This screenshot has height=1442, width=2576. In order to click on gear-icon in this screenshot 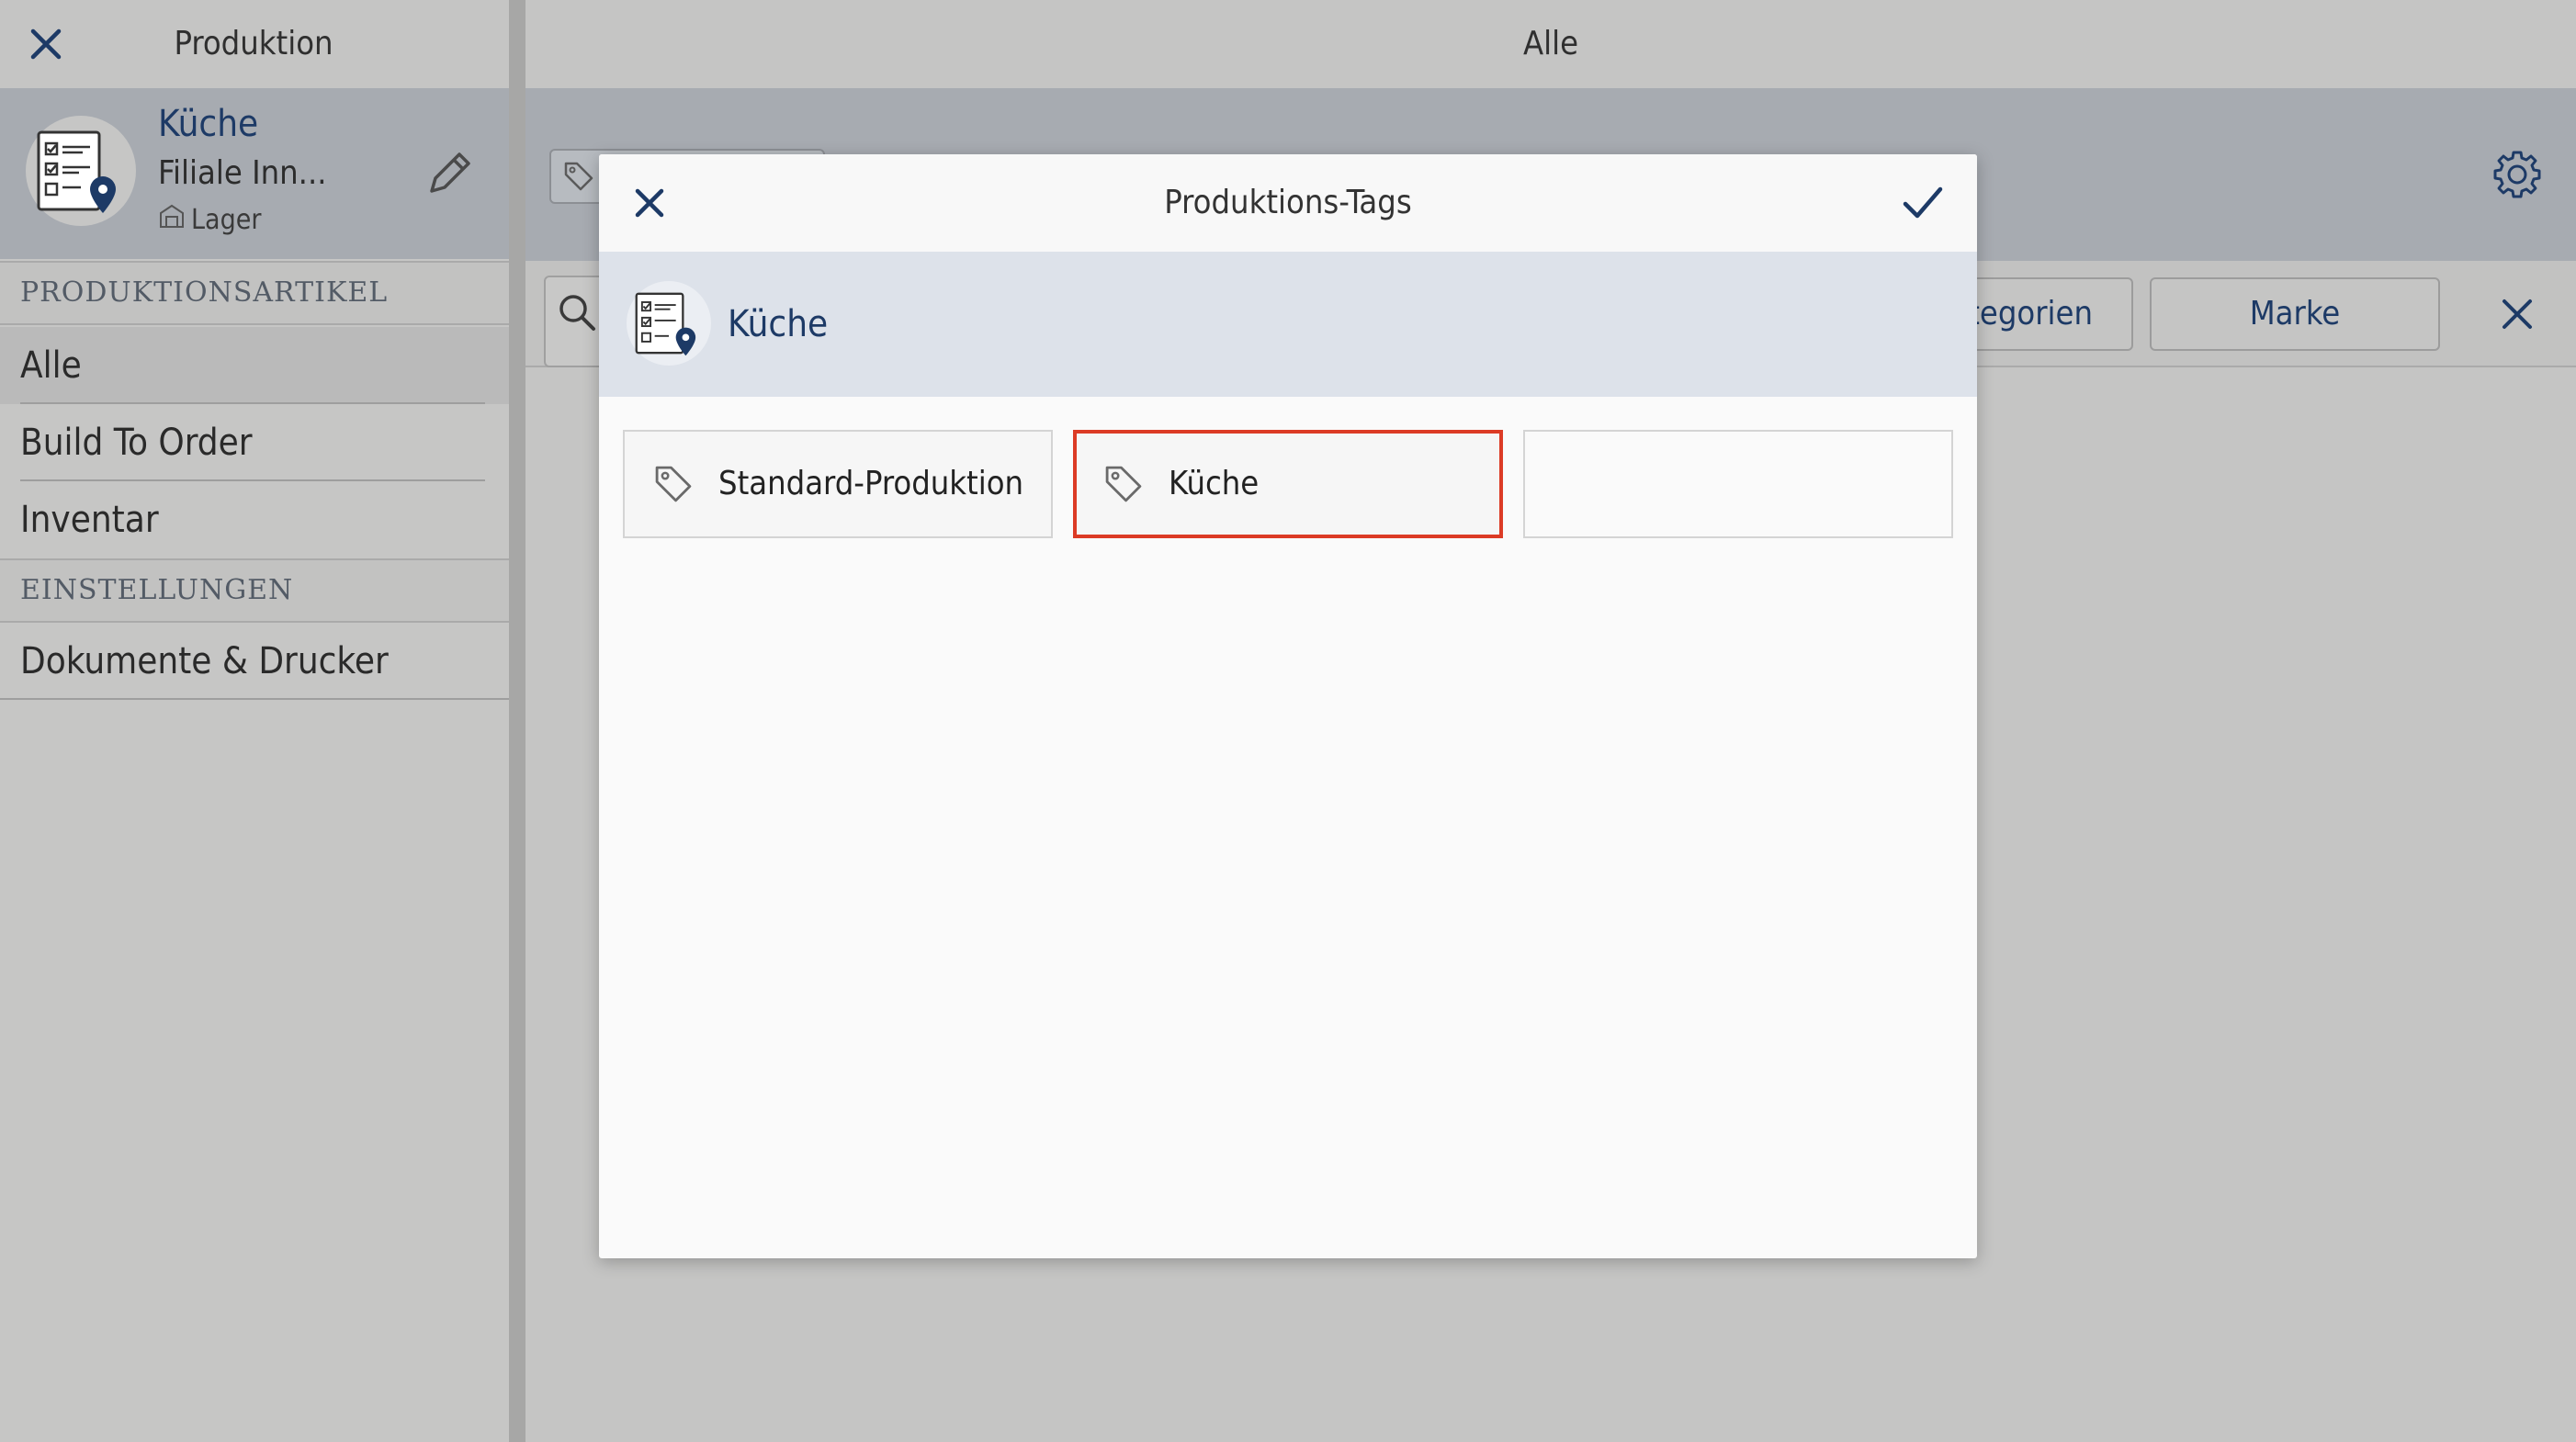, I will do `click(2517, 174)`.